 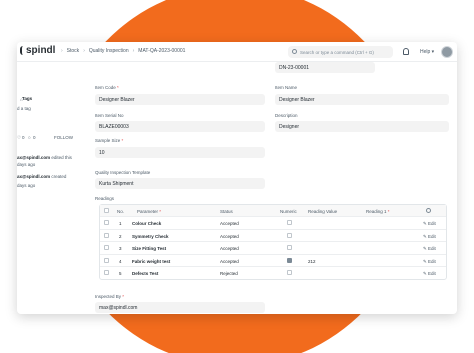 What do you see at coordinates (428, 210) in the screenshot?
I see `gear-icon` at bounding box center [428, 210].